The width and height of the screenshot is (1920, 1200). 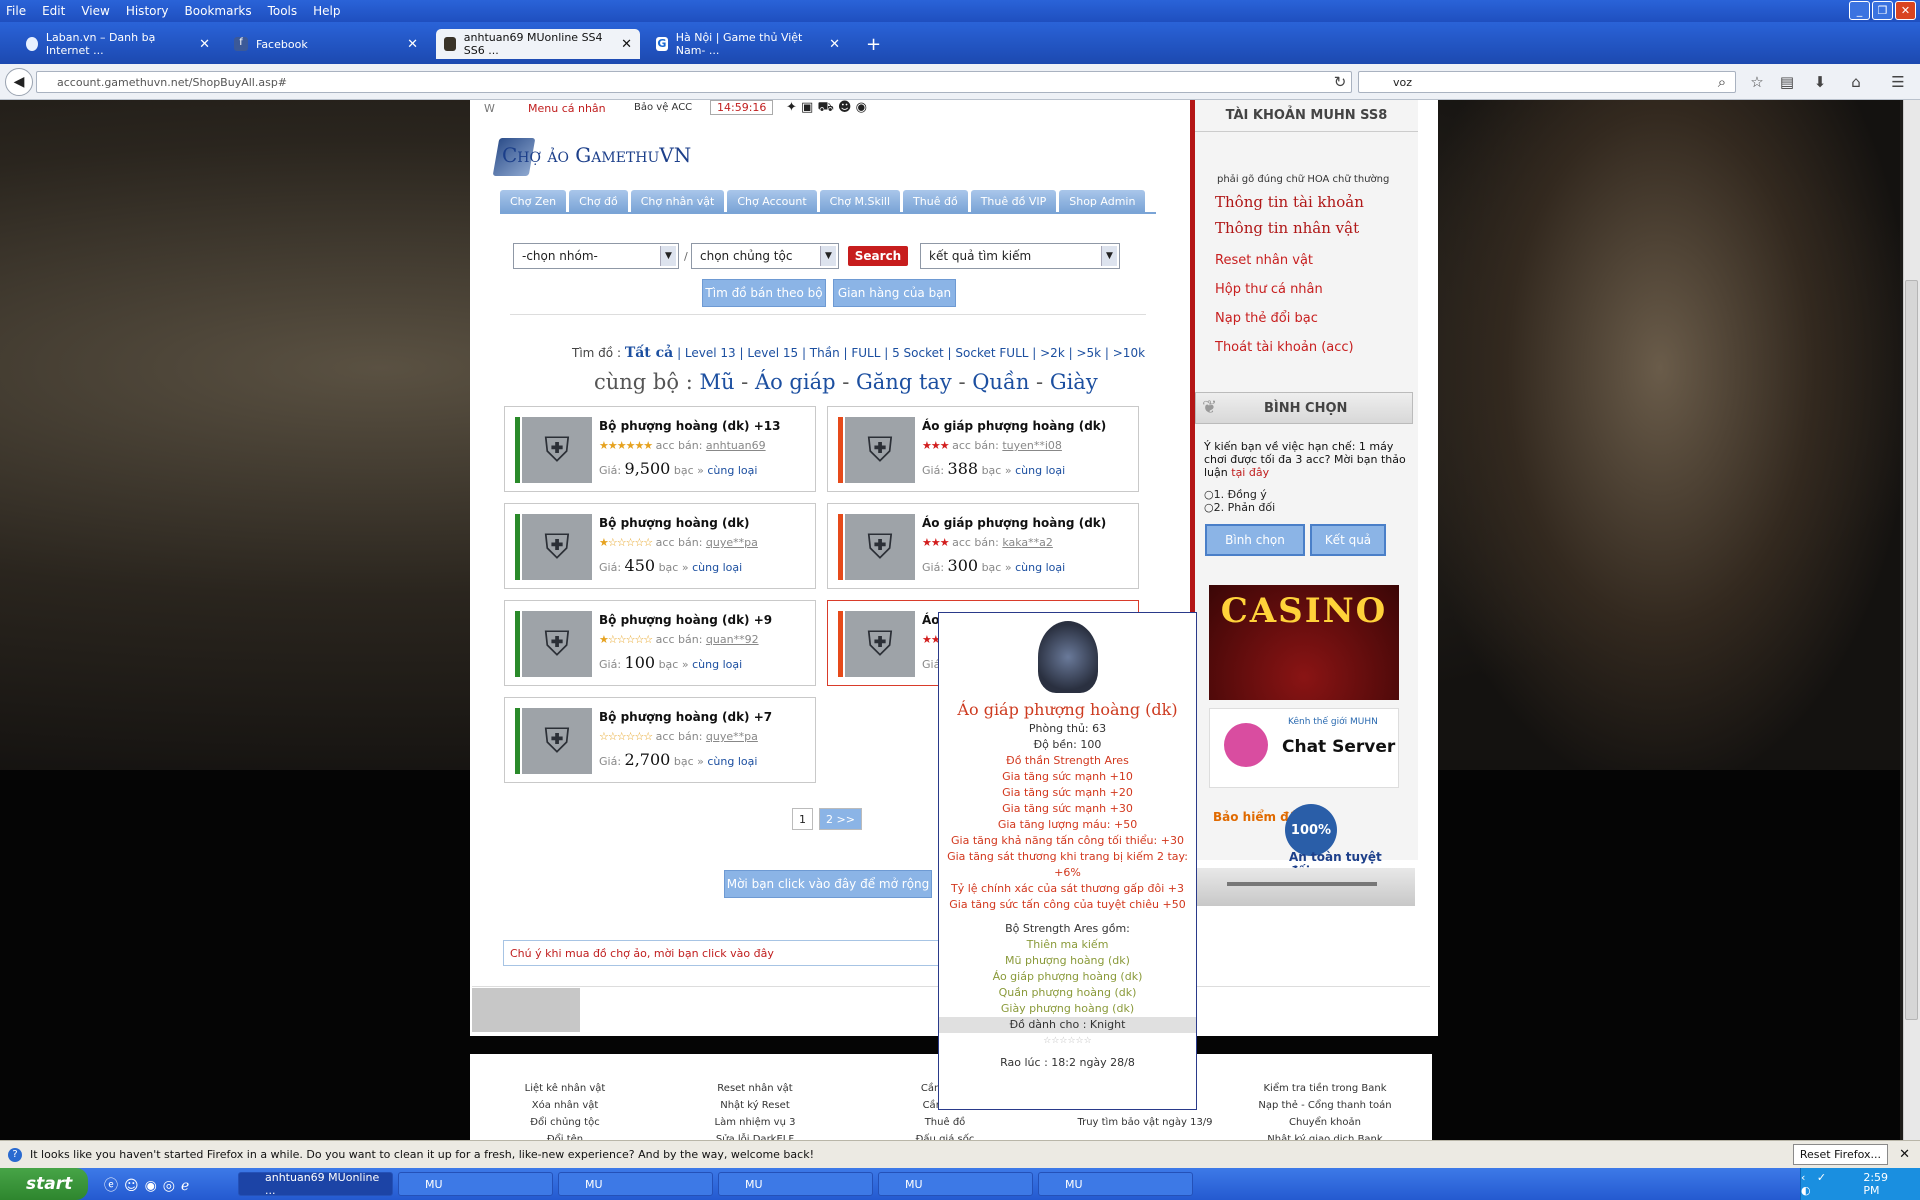 What do you see at coordinates (1316, 202) in the screenshot?
I see `account-info-link: Thông tin tài khoản` at bounding box center [1316, 202].